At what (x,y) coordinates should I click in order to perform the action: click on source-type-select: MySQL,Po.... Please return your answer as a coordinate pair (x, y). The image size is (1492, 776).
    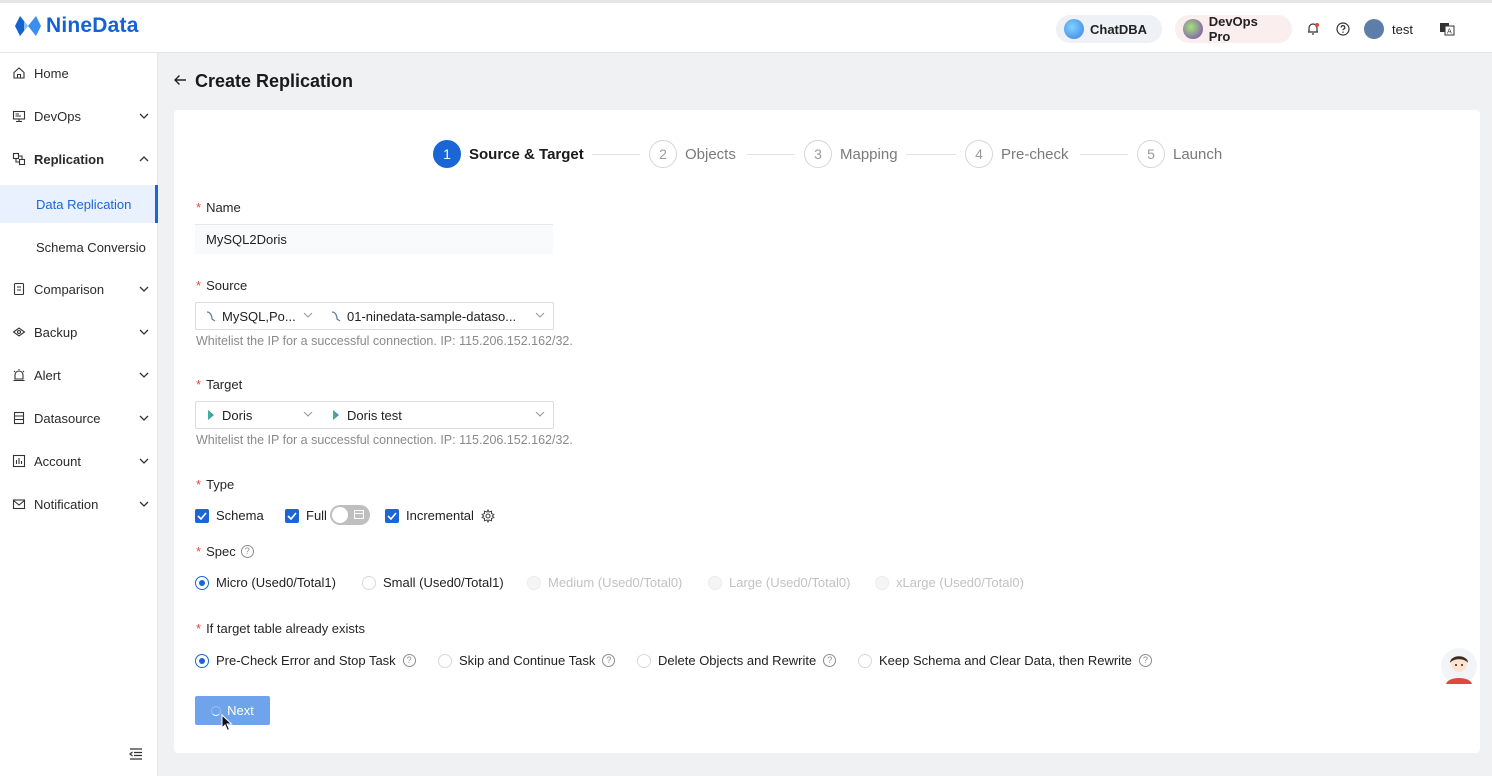
    Looking at the image, I should click on (258, 316).